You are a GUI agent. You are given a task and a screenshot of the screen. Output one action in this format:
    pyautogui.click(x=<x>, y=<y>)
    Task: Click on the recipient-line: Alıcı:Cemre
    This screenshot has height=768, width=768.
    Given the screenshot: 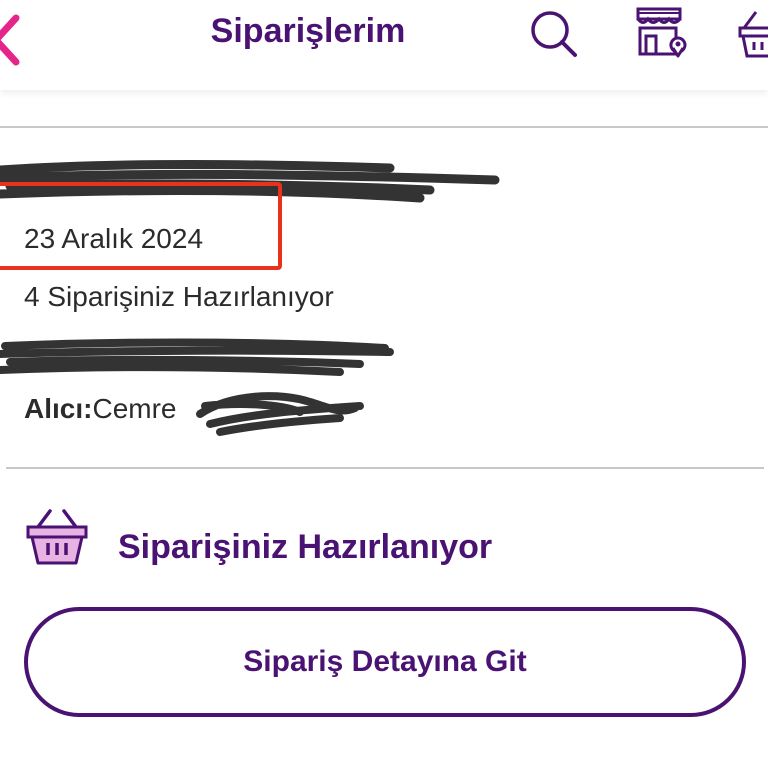 What is the action you would take?
    pyautogui.click(x=100, y=409)
    